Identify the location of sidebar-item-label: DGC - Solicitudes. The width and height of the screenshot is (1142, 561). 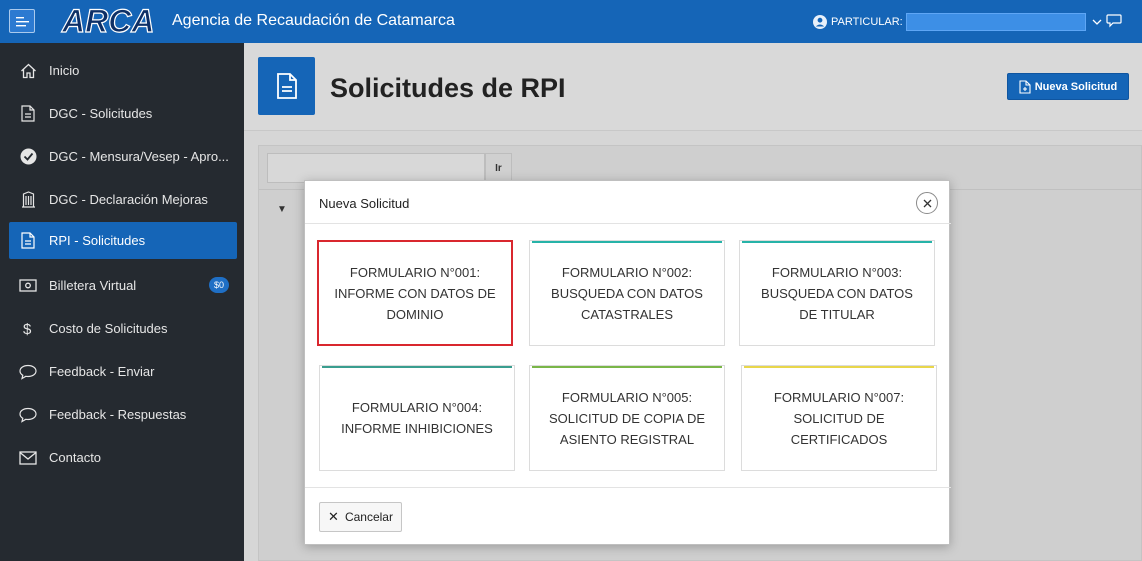
(101, 113).